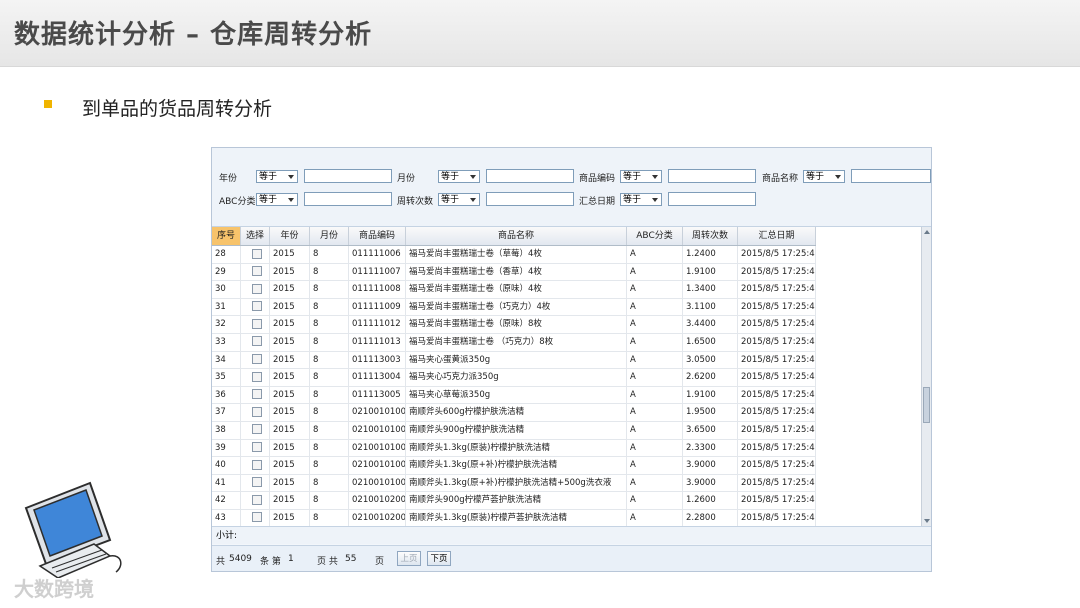 The image size is (1080, 608). I want to click on column-header-name: 商品名称, so click(516, 236).